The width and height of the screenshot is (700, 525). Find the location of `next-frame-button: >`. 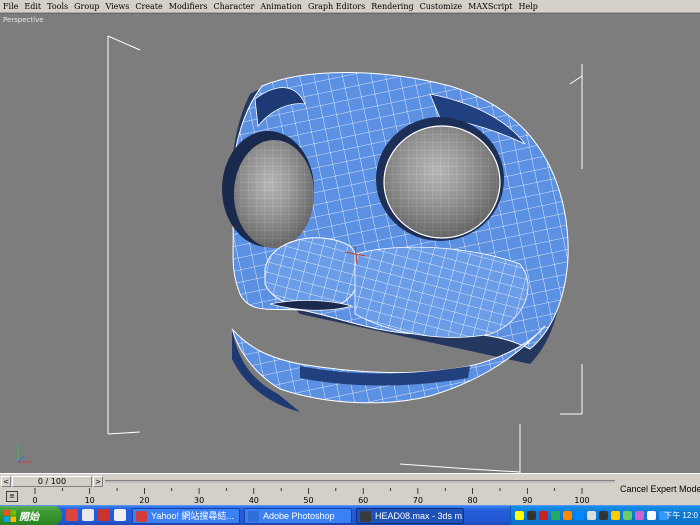

next-frame-button: > is located at coordinates (98, 481).